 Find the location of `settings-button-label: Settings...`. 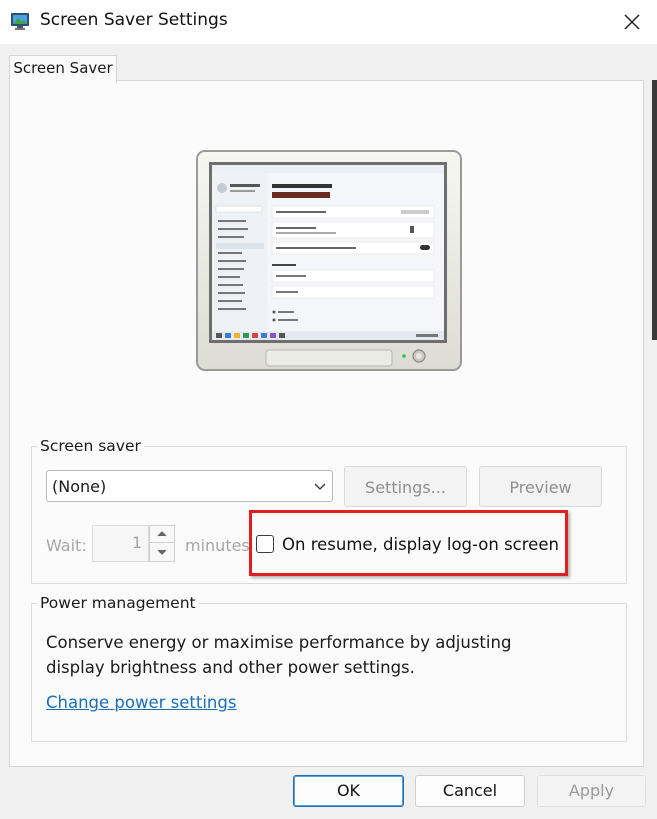

settings-button-label: Settings... is located at coordinates (405, 487).